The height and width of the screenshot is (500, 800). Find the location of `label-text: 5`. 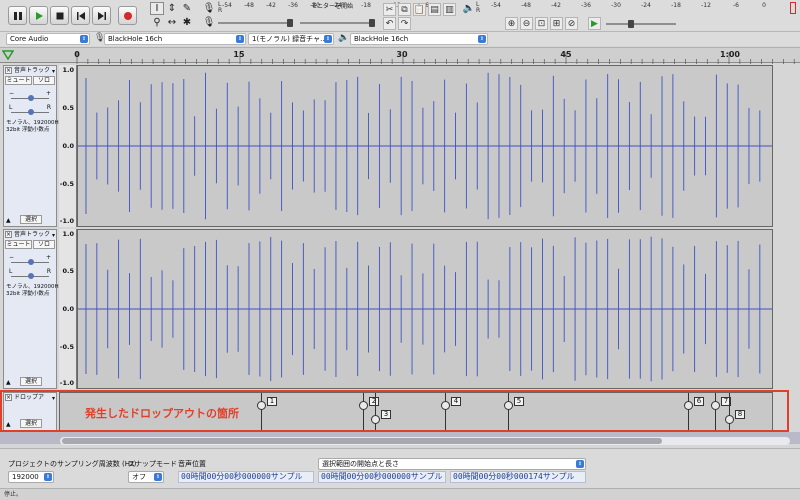

label-text: 5 is located at coordinates (519, 401).